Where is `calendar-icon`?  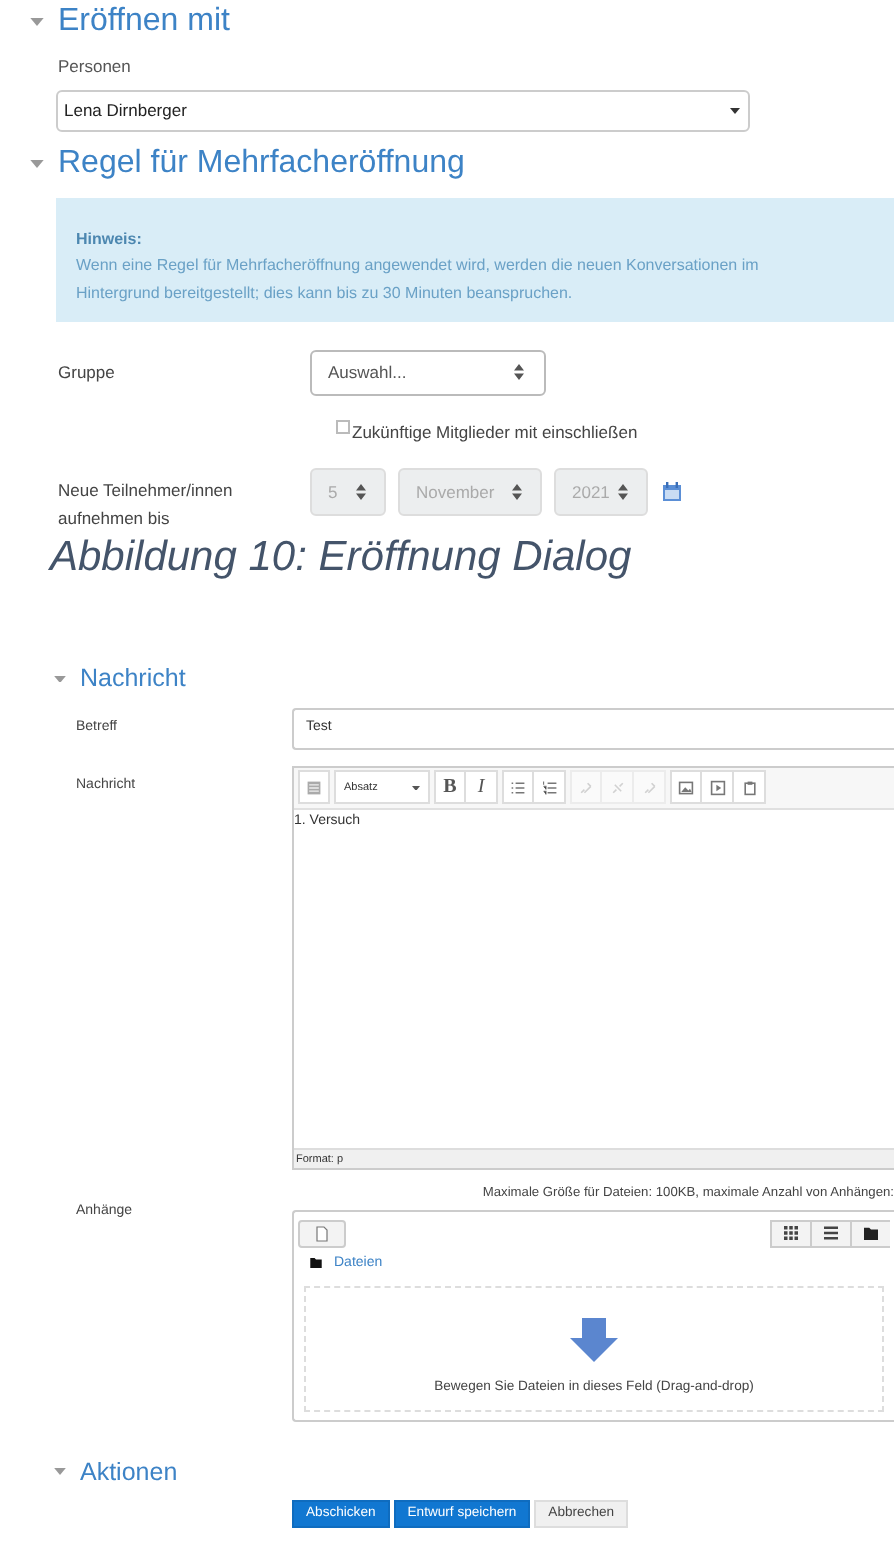 calendar-icon is located at coordinates (672, 492).